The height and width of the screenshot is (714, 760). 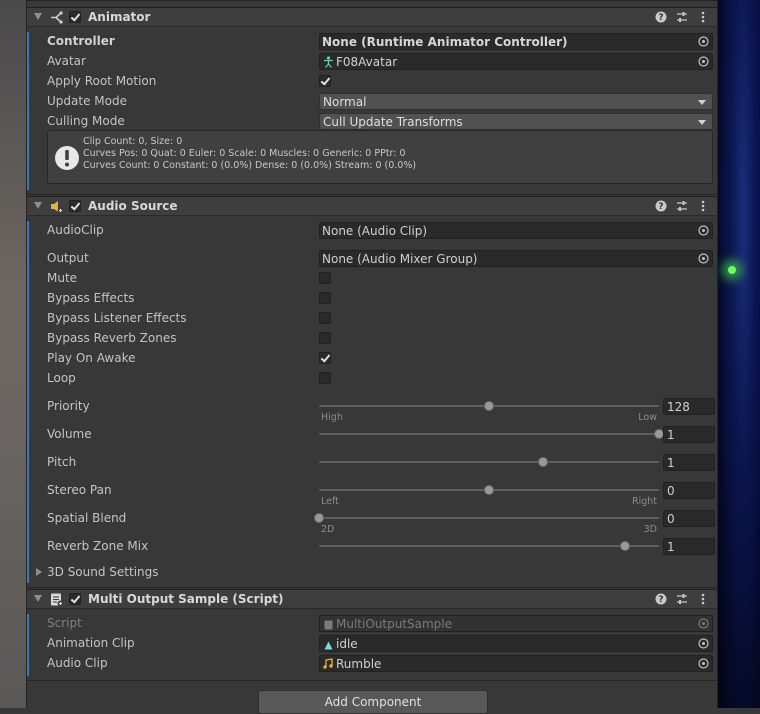 I want to click on stereo-pan-label: Stereo Pan, so click(x=79, y=490).